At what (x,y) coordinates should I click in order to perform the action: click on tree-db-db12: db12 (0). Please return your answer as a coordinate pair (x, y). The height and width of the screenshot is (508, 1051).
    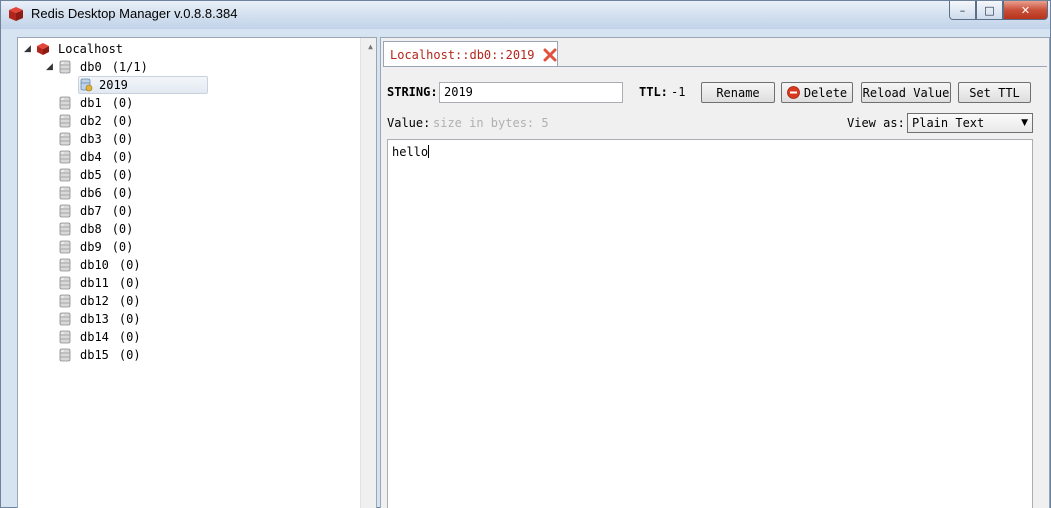
    Looking at the image, I should click on (93, 301).